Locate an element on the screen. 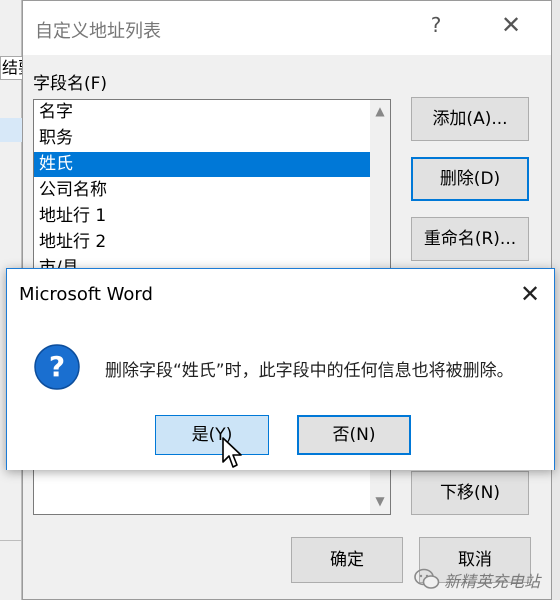 The width and height of the screenshot is (560, 600). watermark: 新精英充电站 is located at coordinates (486, 581).